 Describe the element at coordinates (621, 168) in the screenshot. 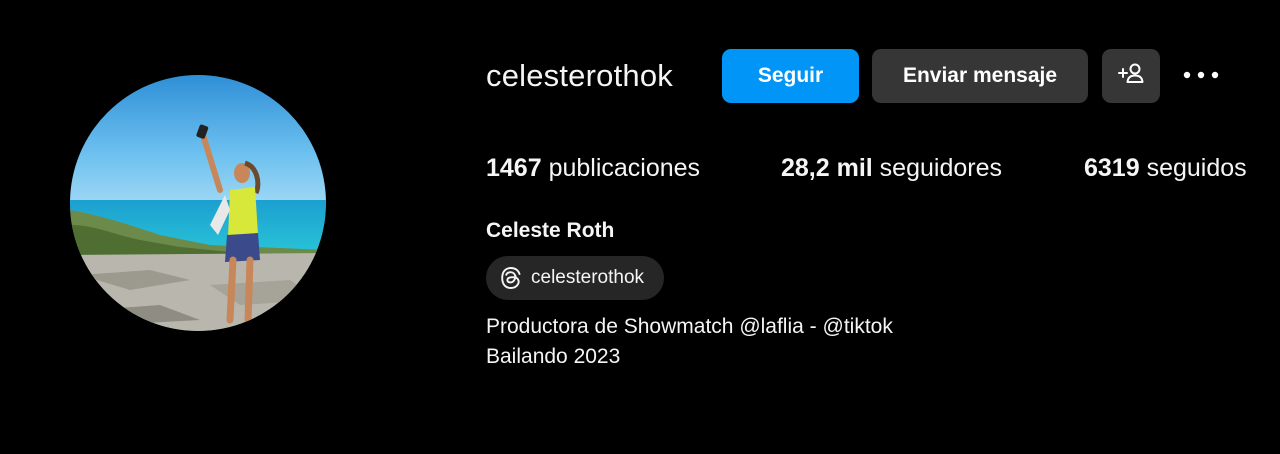

I see `posts-count-label: publicaciones` at that location.